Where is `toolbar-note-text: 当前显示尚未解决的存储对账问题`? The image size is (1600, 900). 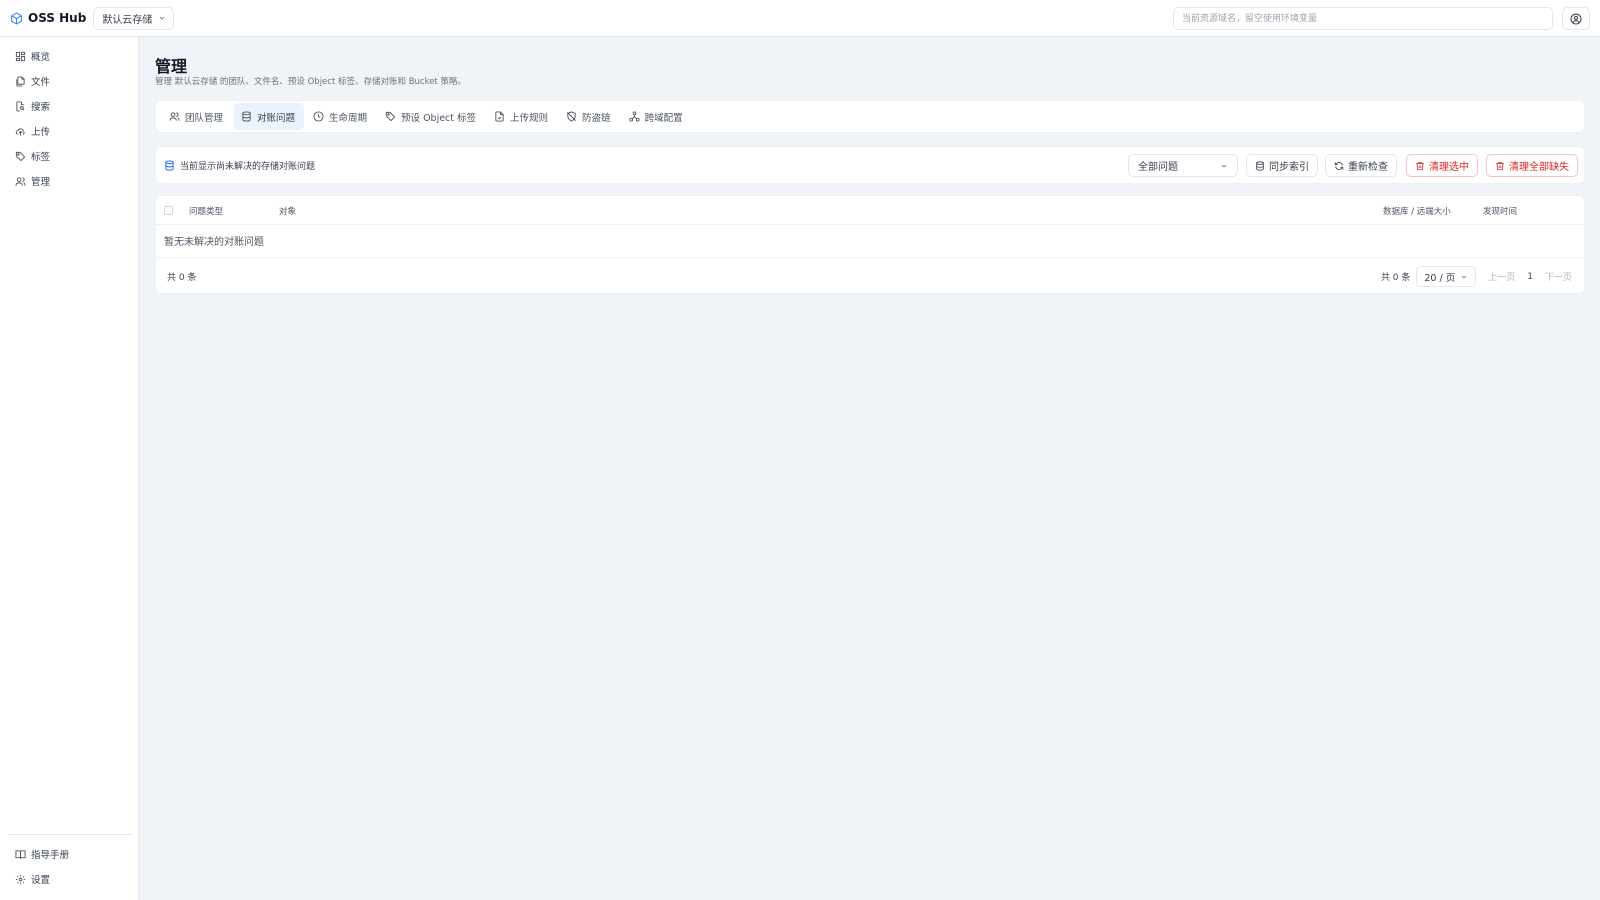
toolbar-note-text: 当前显示尚未解决的存储对账问题 is located at coordinates (248, 166).